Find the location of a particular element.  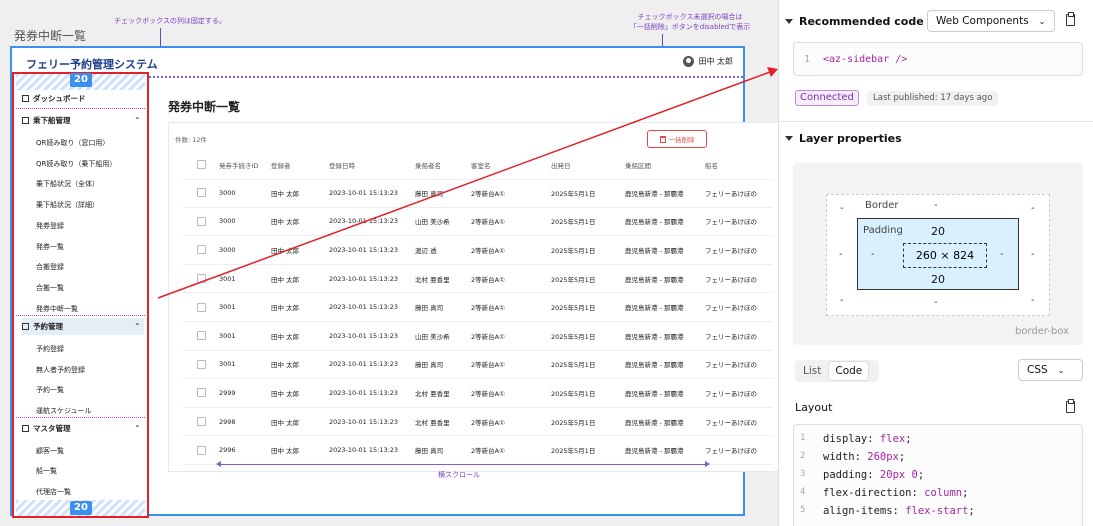

css-value: 260px is located at coordinates (883, 457).